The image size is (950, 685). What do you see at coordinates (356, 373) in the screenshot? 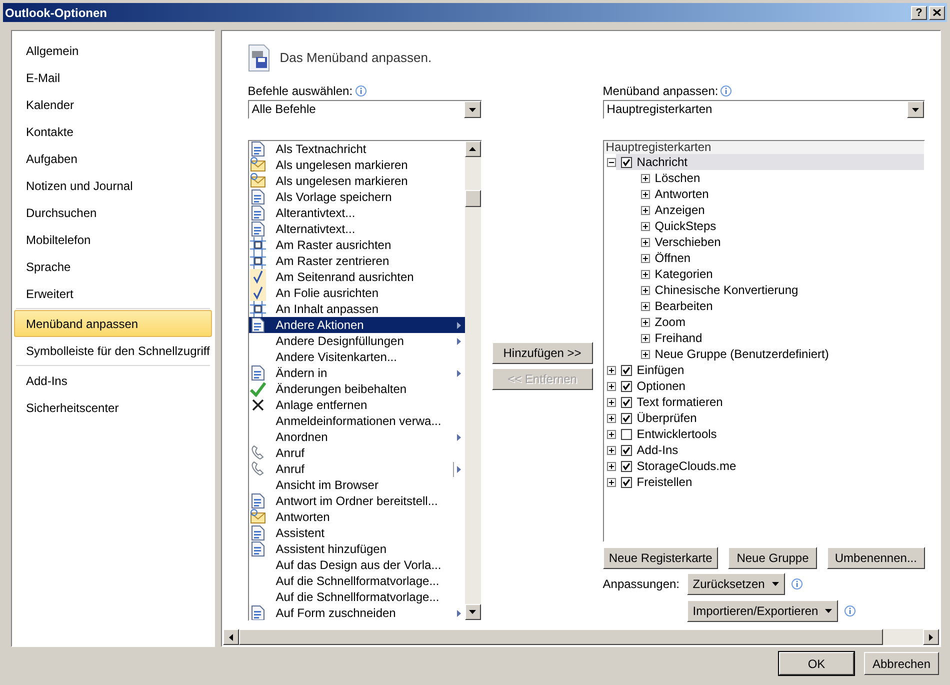
I see `command-item: Ändern in` at bounding box center [356, 373].